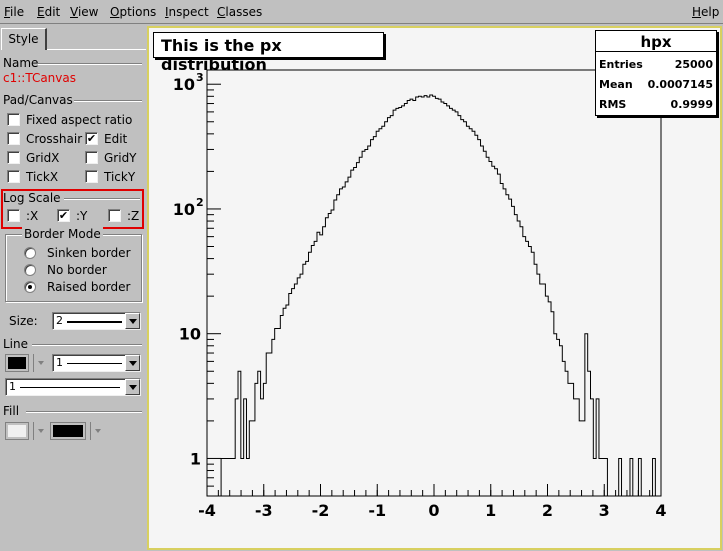 This screenshot has height=551, width=723. I want to click on histogram-title: This is the px distribution, so click(221, 55).